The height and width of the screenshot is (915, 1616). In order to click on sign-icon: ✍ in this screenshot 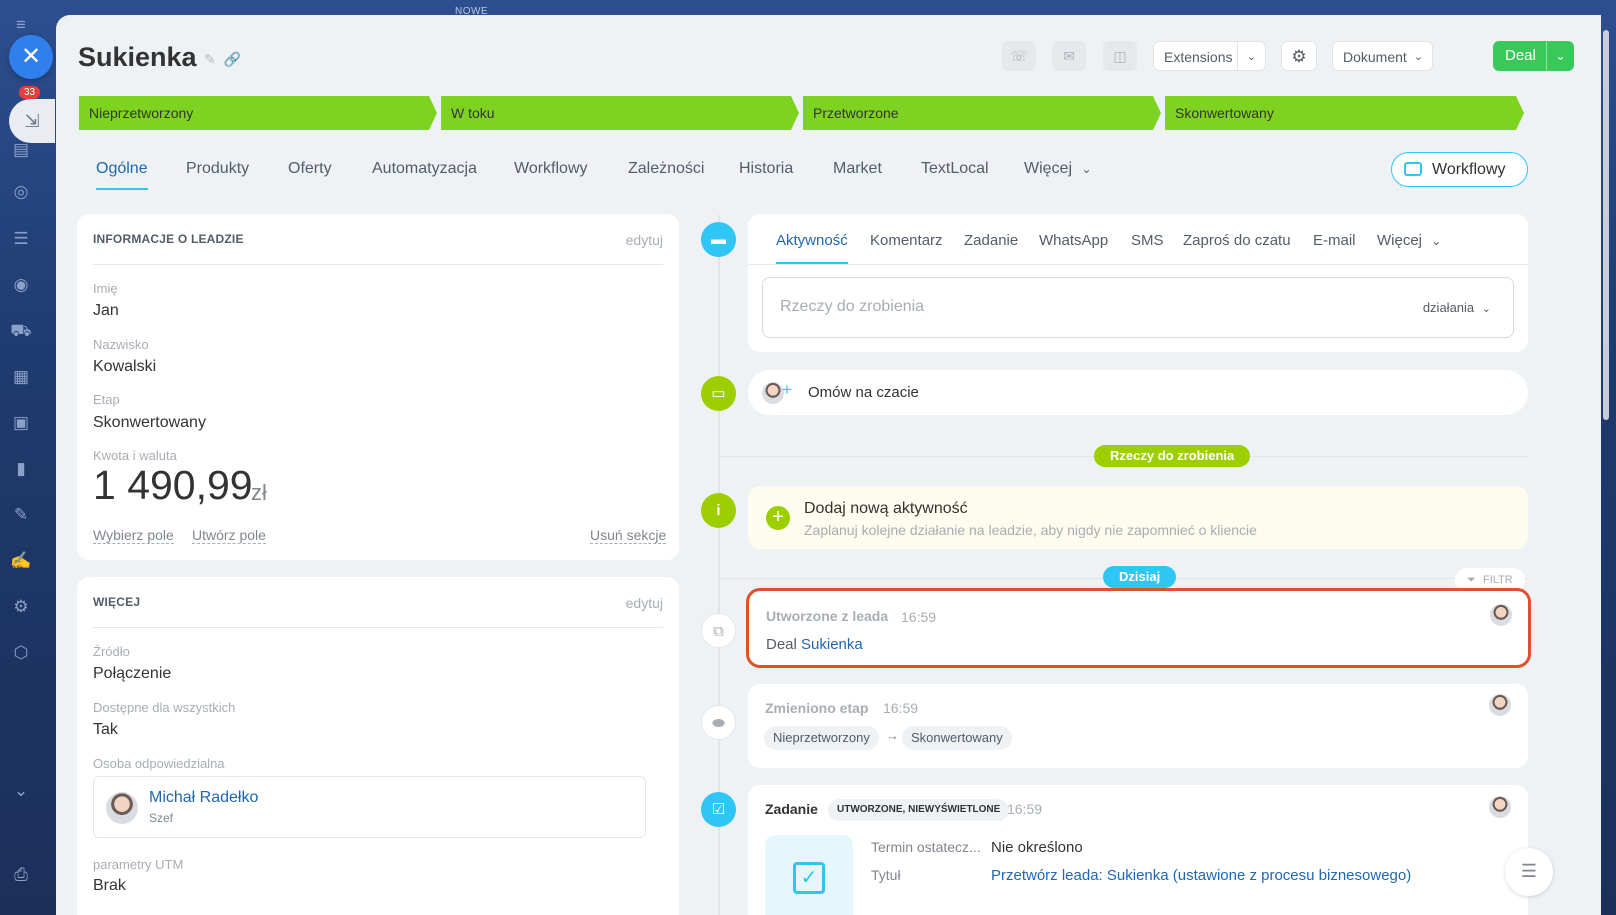, I will do `click(21, 561)`.